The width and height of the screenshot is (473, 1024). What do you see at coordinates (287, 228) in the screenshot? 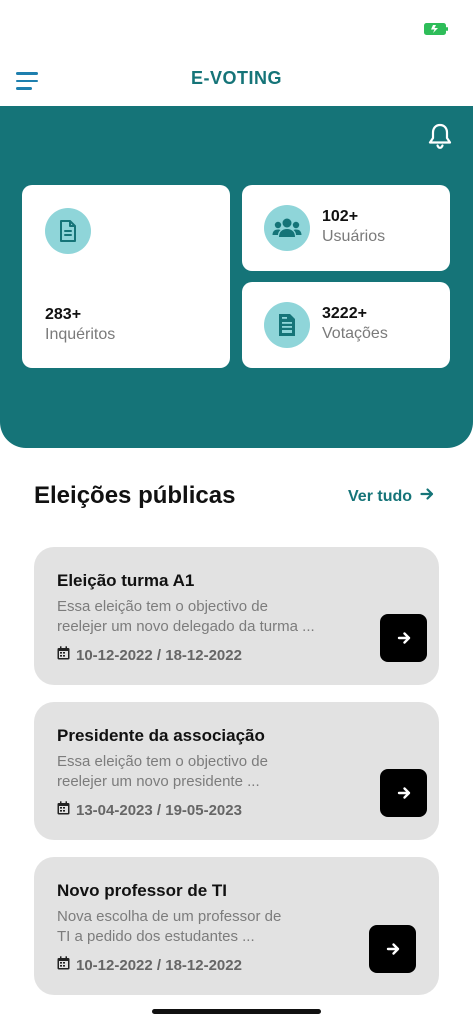
I see `users-icon` at bounding box center [287, 228].